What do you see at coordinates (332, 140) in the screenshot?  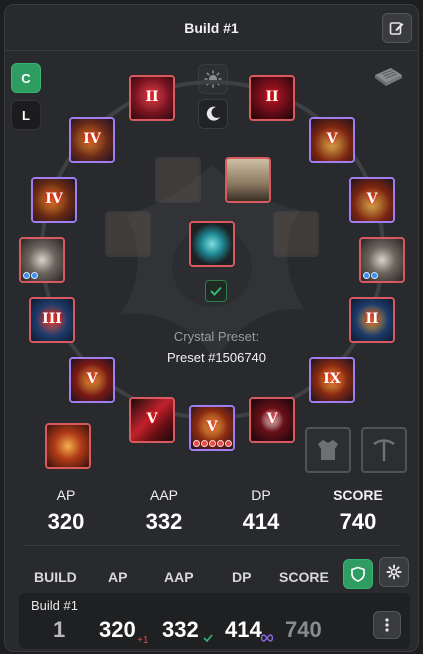 I see `slot-ring-right-top: V` at bounding box center [332, 140].